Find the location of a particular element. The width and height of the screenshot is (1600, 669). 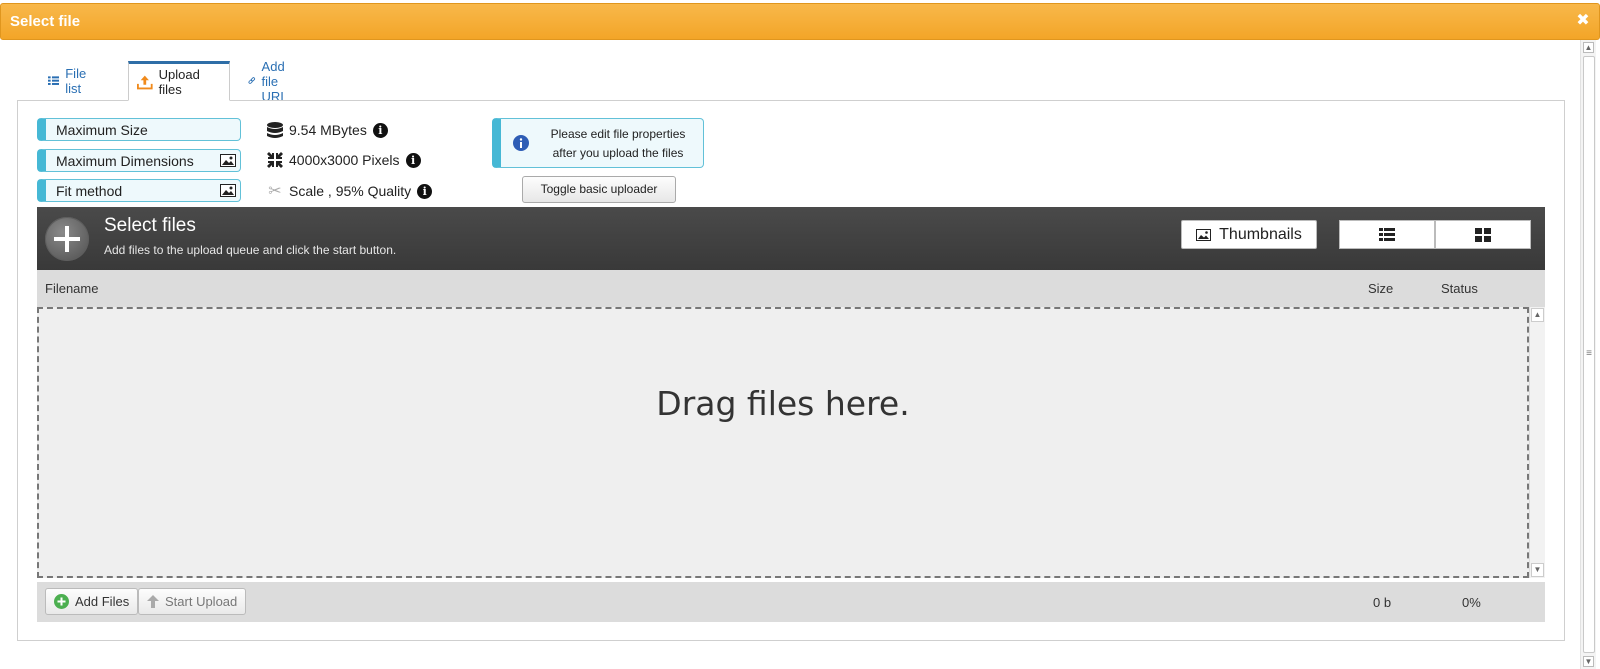

scrollbar-thumb: ≡ is located at coordinates (1589, 354).